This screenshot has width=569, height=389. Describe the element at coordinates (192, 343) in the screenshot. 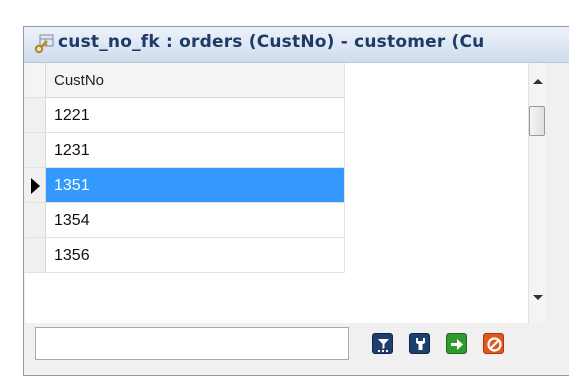

I see `filter-input` at that location.